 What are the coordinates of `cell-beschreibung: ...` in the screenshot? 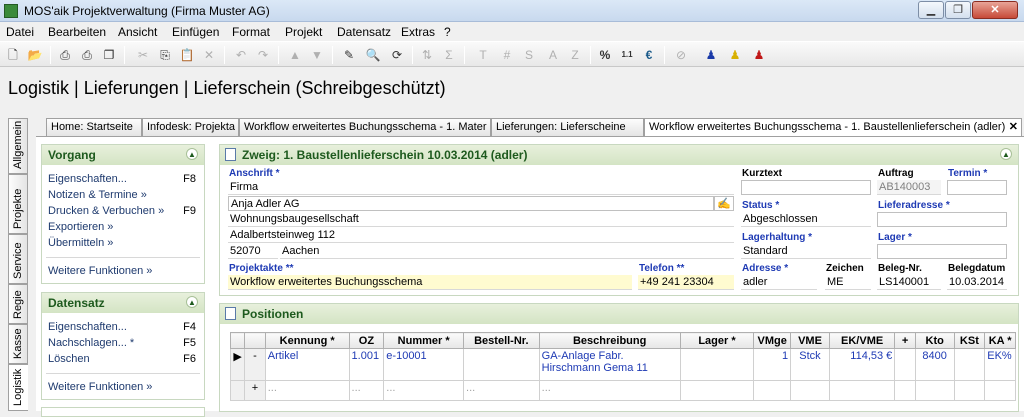 It's located at (609, 390).